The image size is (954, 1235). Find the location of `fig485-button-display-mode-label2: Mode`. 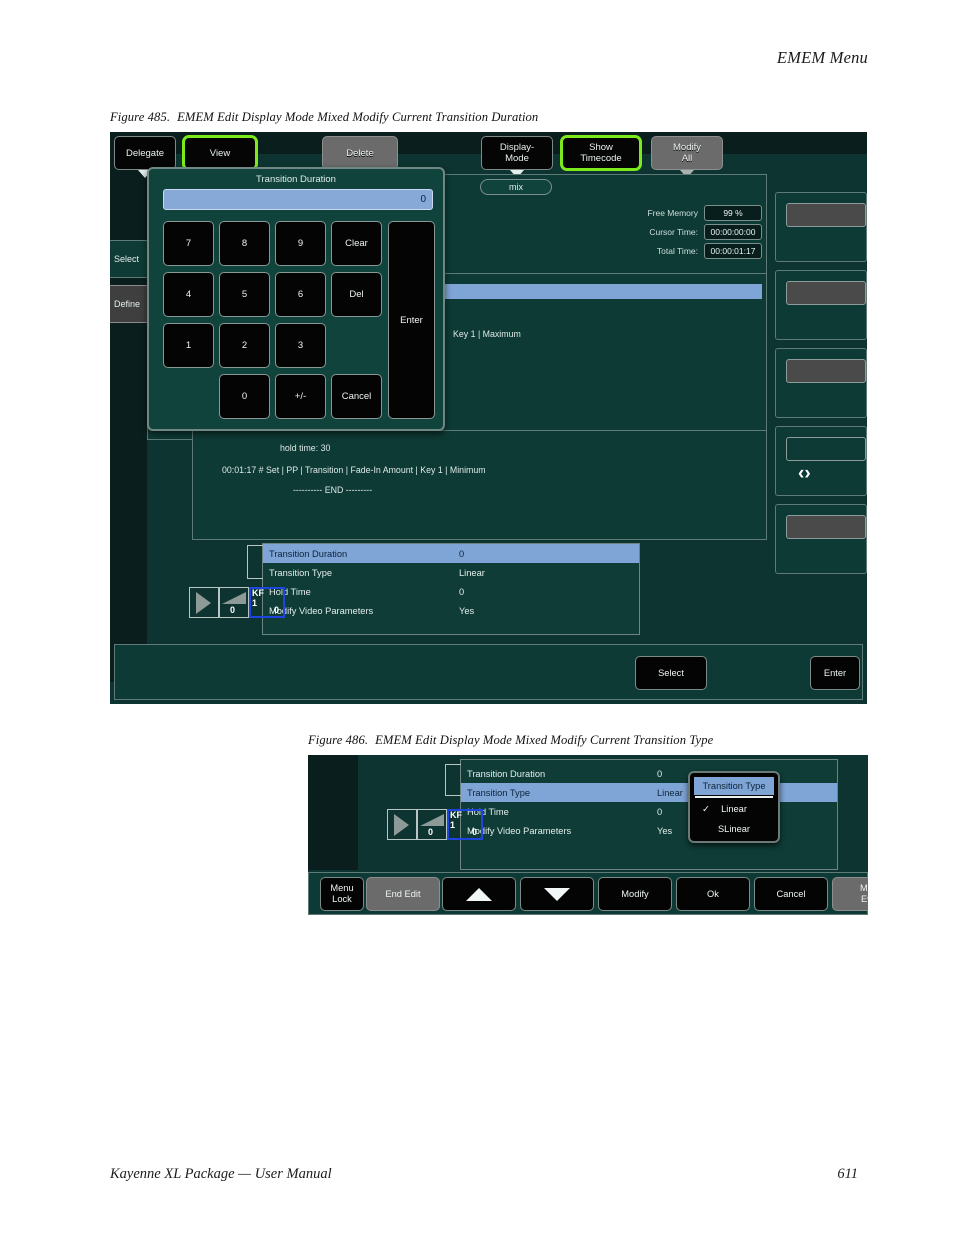

fig485-button-display-mode-label2: Mode is located at coordinates (517, 158).